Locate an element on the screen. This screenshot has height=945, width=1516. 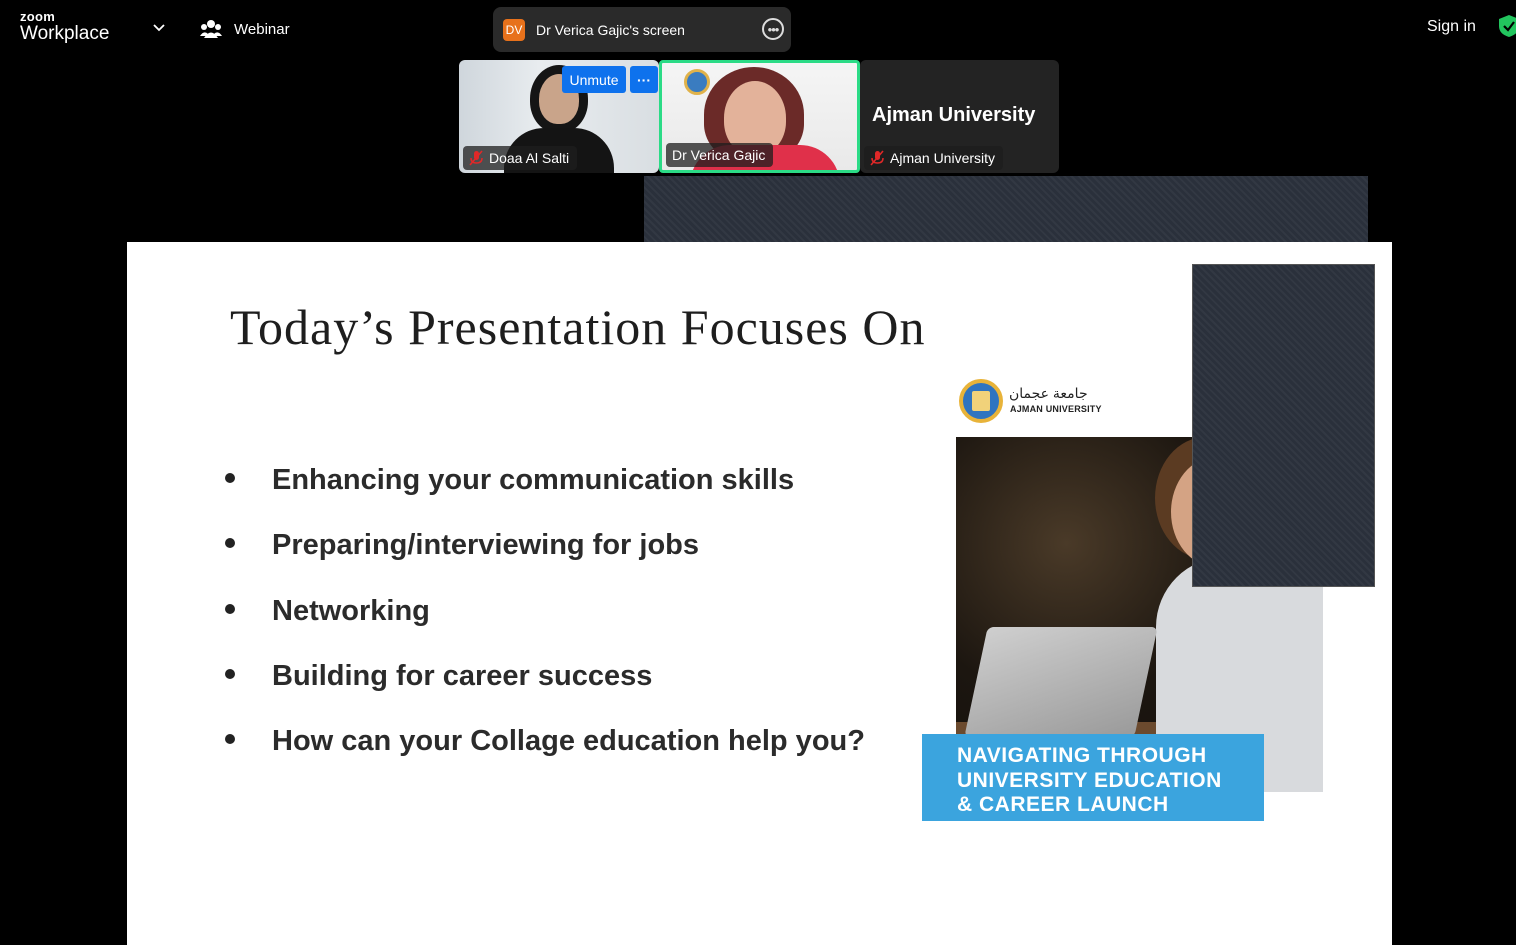
participant-name: Dr Verica Gajic is located at coordinates (719, 155).